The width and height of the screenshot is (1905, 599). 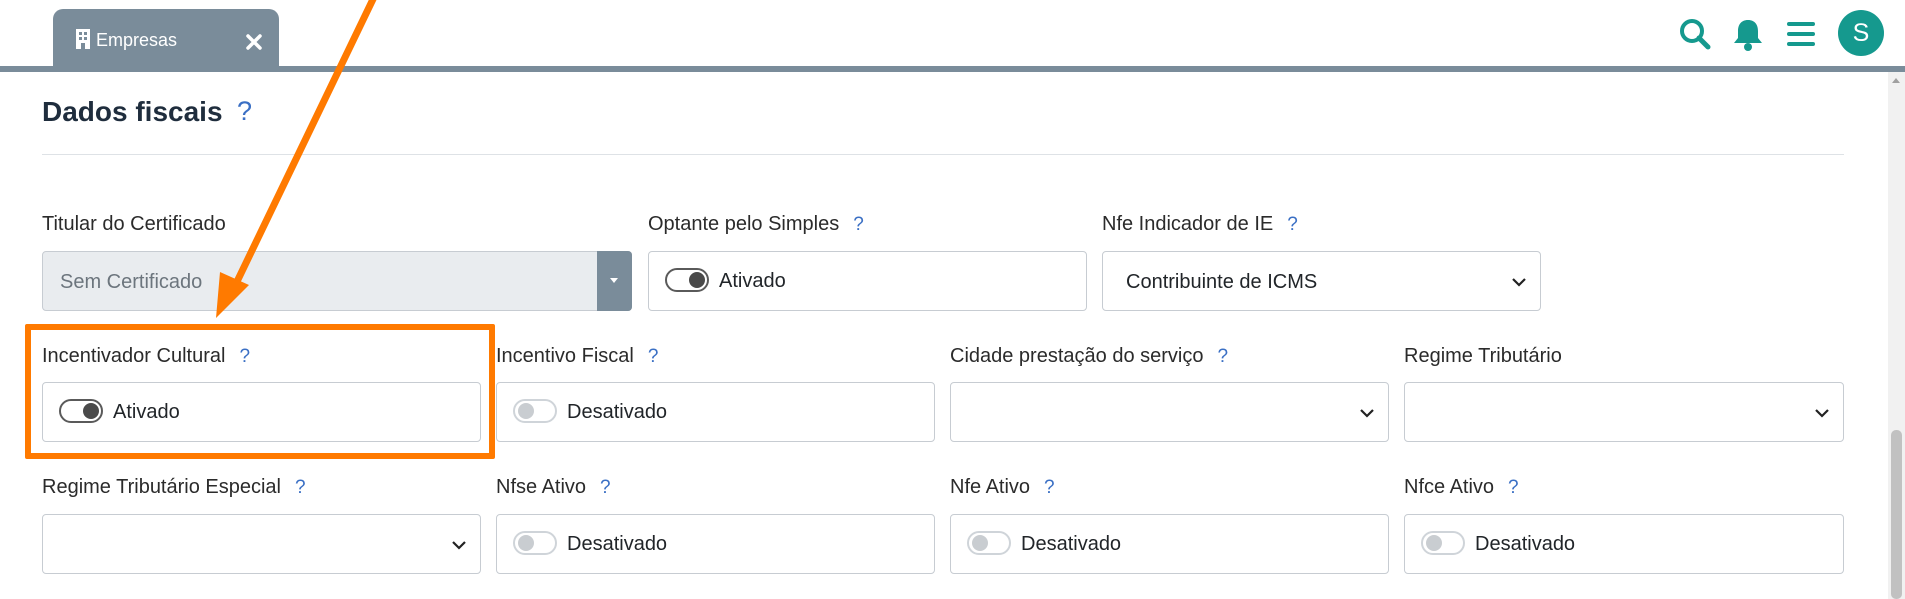 I want to click on nfe-label-text: Nfe Ativo, so click(x=990, y=487).